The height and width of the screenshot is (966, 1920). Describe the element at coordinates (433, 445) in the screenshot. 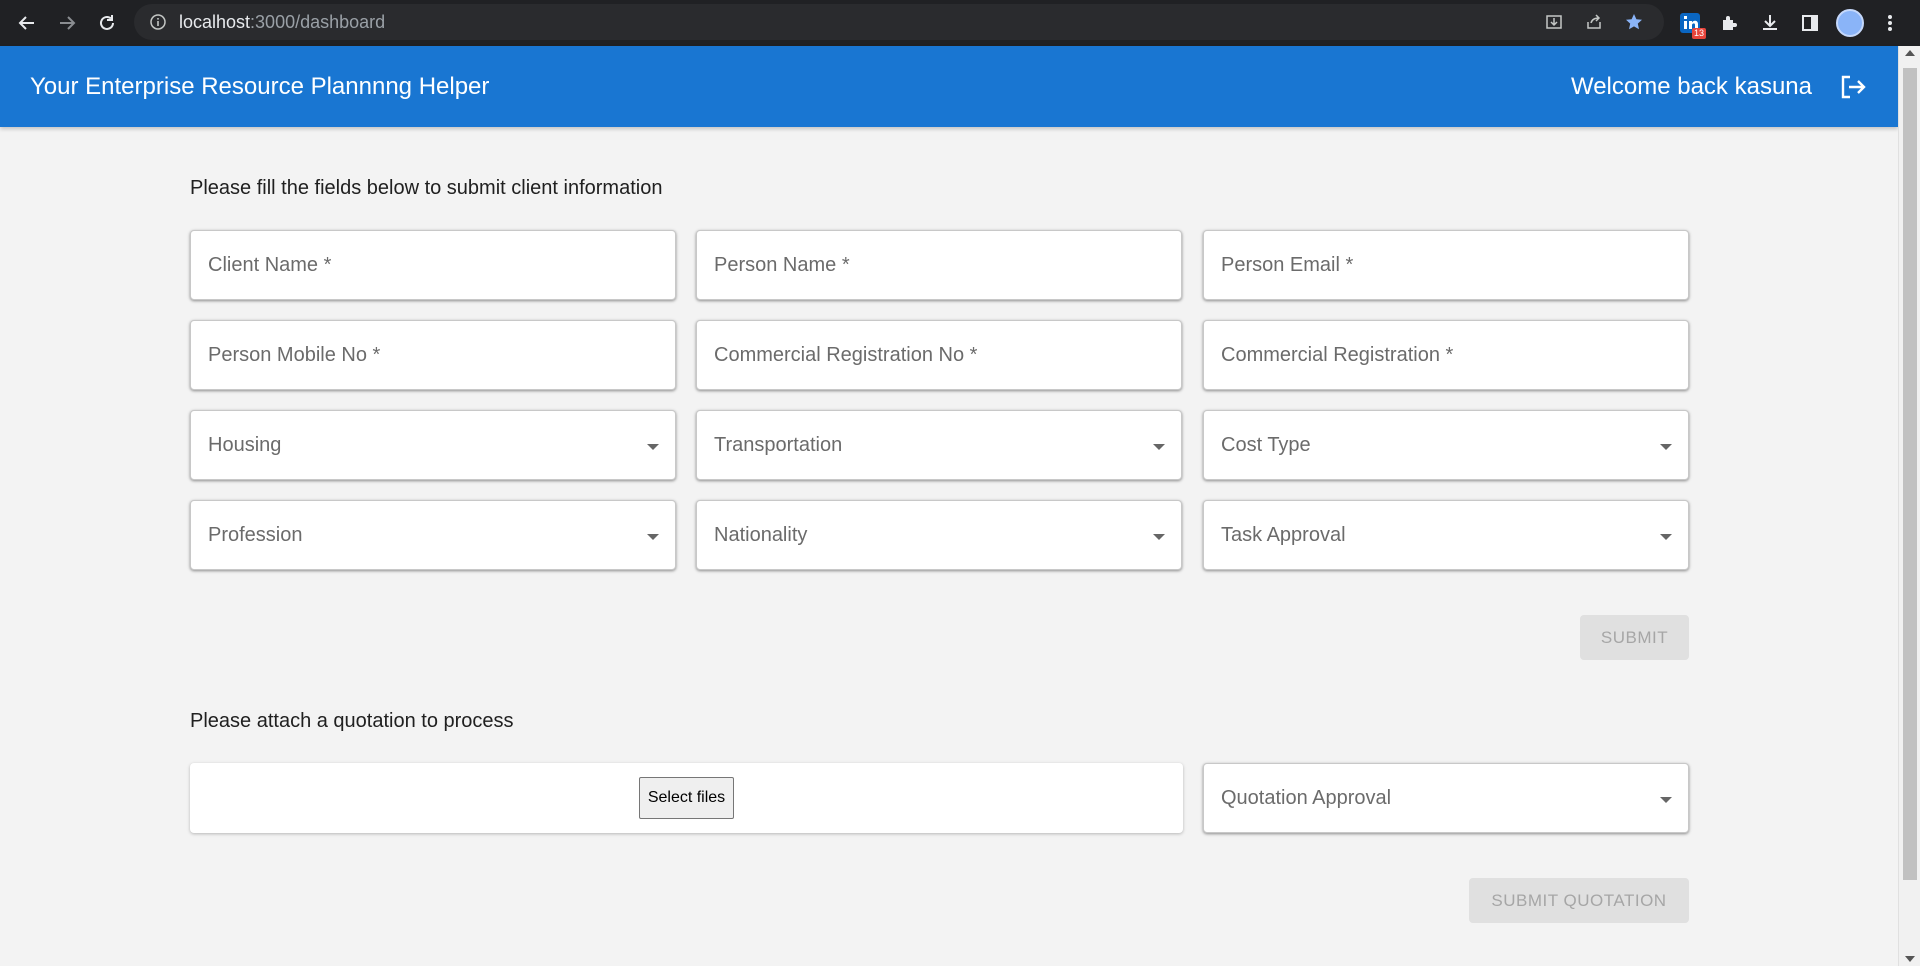

I see `housing-select: Housing` at that location.